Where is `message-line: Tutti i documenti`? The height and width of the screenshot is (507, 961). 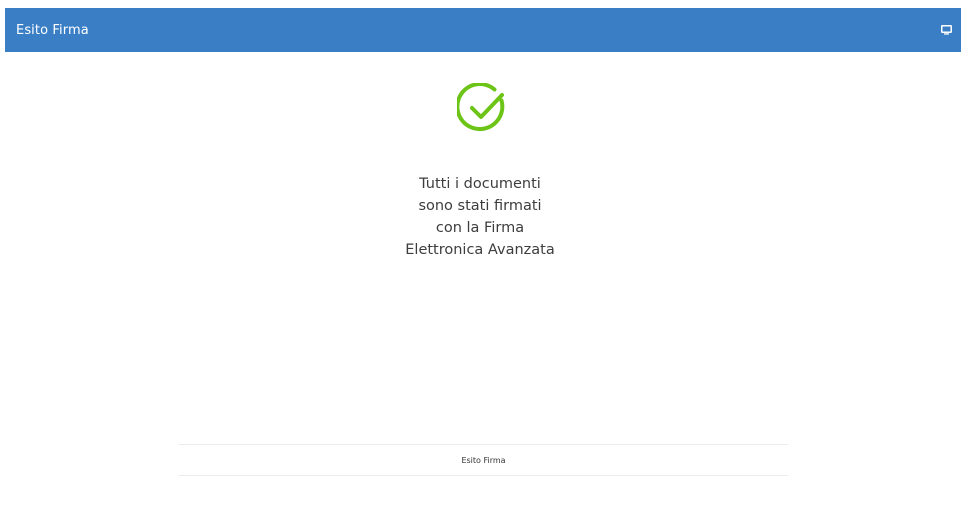
message-line: Tutti i documenti is located at coordinates (480, 184).